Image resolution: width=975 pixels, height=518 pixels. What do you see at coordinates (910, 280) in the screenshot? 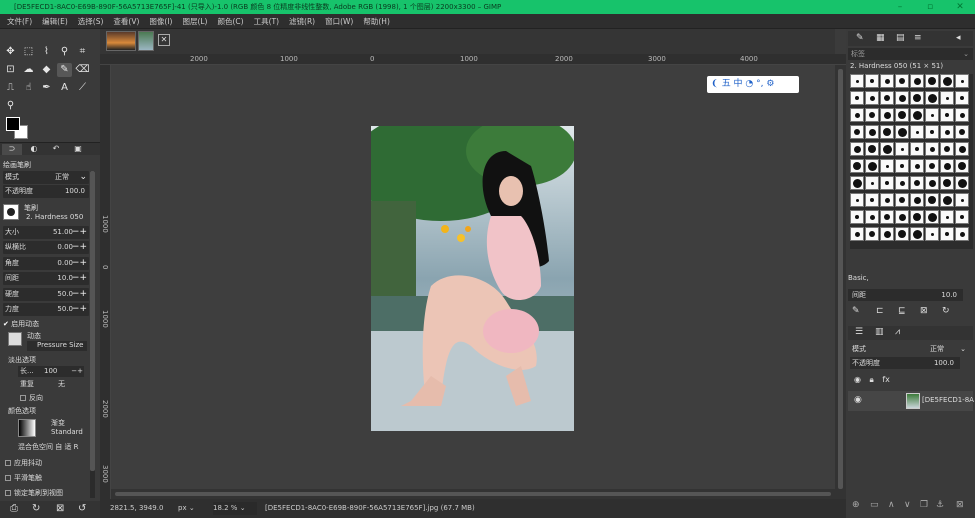
I see `brush-preset: Basic,` at bounding box center [910, 280].